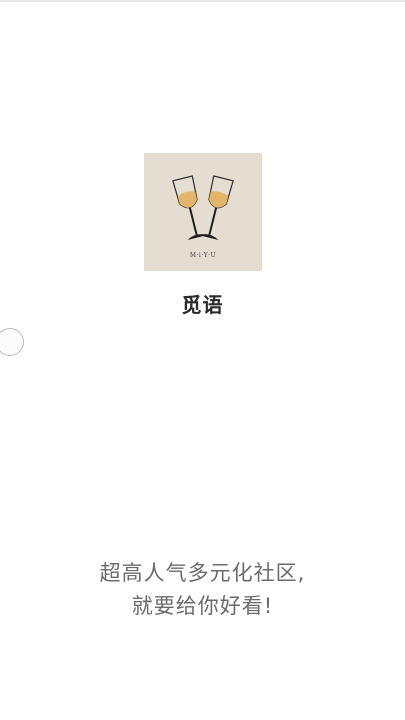  What do you see at coordinates (202, 606) in the screenshot?
I see `slogan-line-2: 就要给你好看!` at bounding box center [202, 606].